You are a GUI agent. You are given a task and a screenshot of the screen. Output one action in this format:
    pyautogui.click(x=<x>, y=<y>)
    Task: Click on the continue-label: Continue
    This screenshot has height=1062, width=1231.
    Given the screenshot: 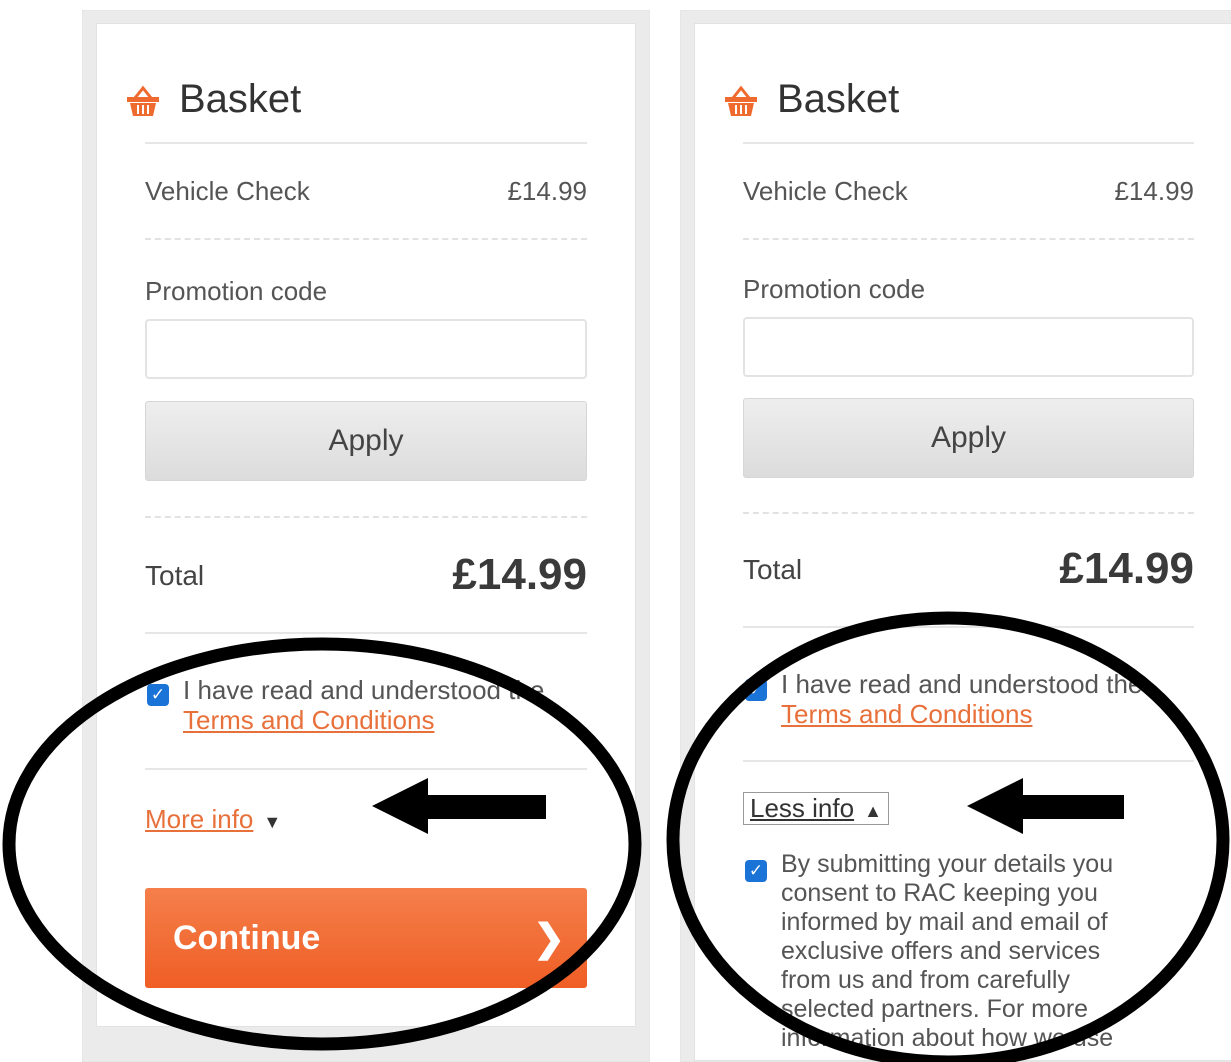 What is the action you would take?
    pyautogui.click(x=247, y=937)
    